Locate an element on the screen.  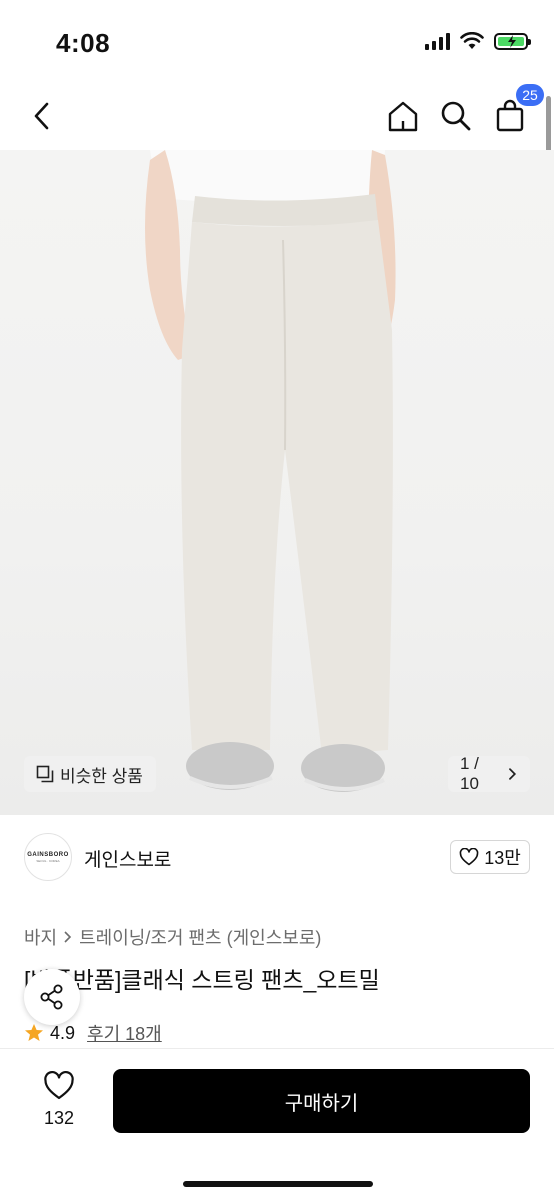
back-button is located at coordinates (42, 116).